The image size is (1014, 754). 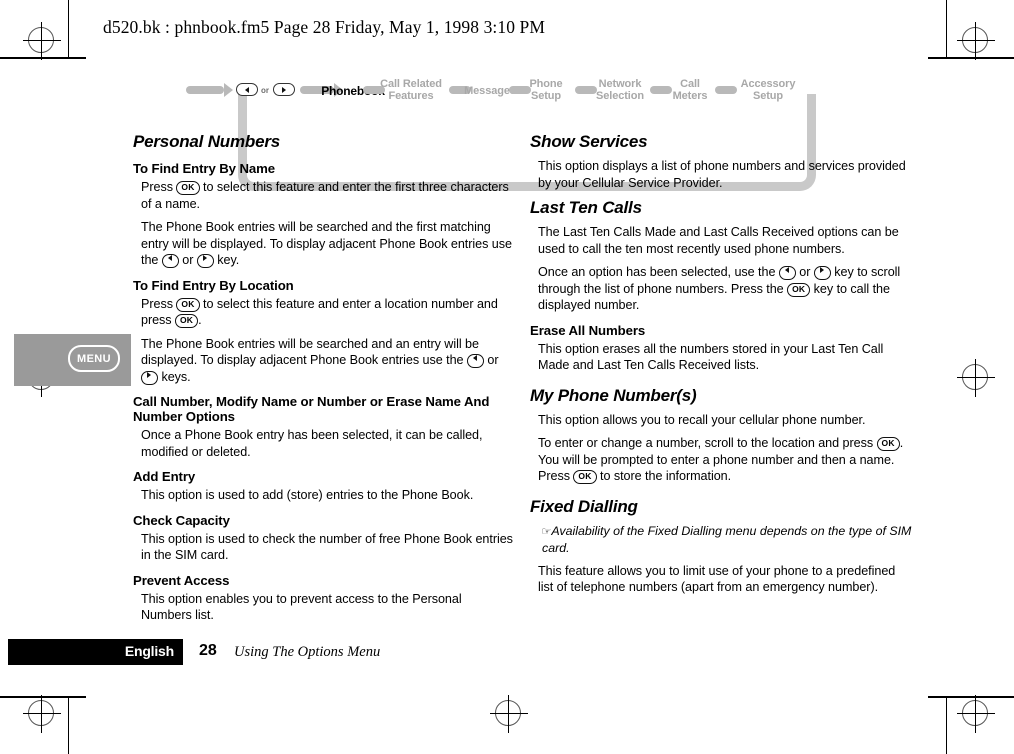 What do you see at coordinates (976, 714) in the screenshot?
I see `registration-mark-bottom-right` at bounding box center [976, 714].